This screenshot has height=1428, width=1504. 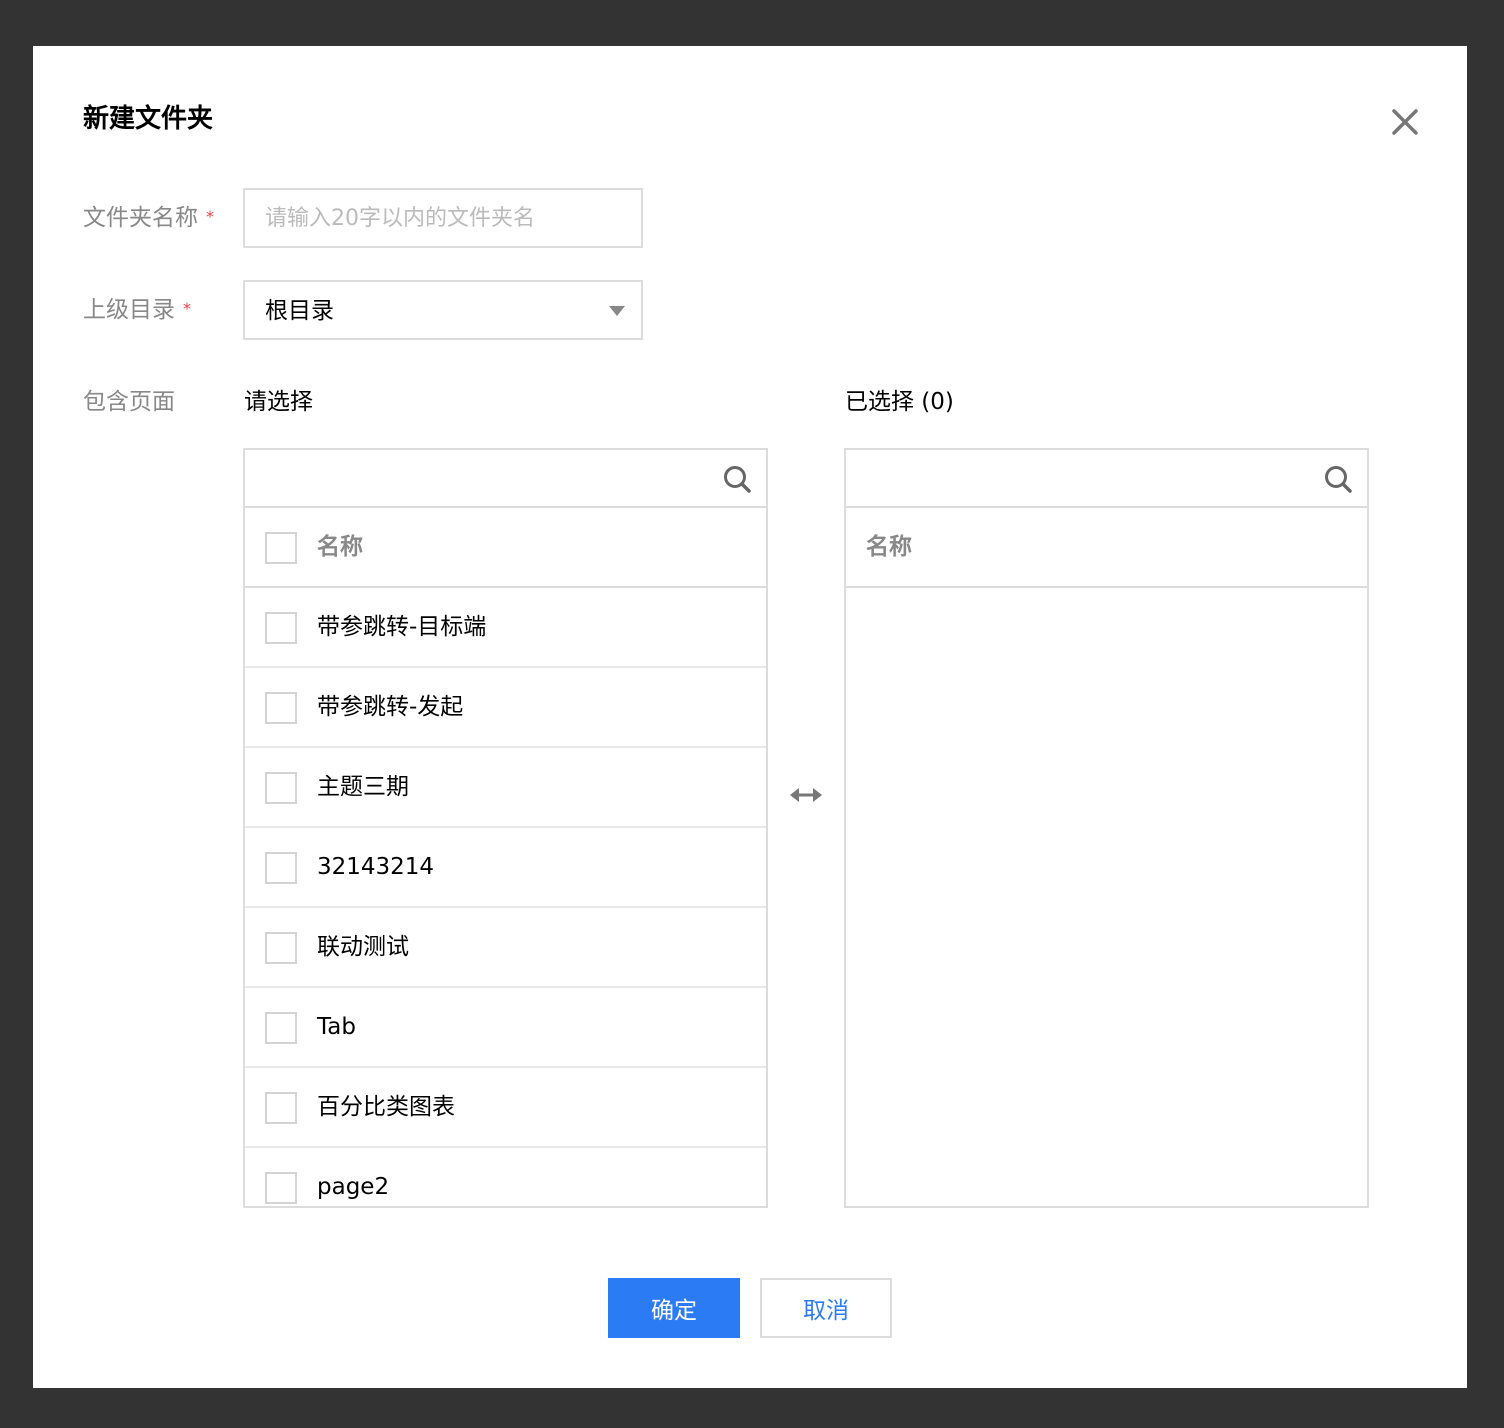 I want to click on folder-name-input, so click(x=443, y=218).